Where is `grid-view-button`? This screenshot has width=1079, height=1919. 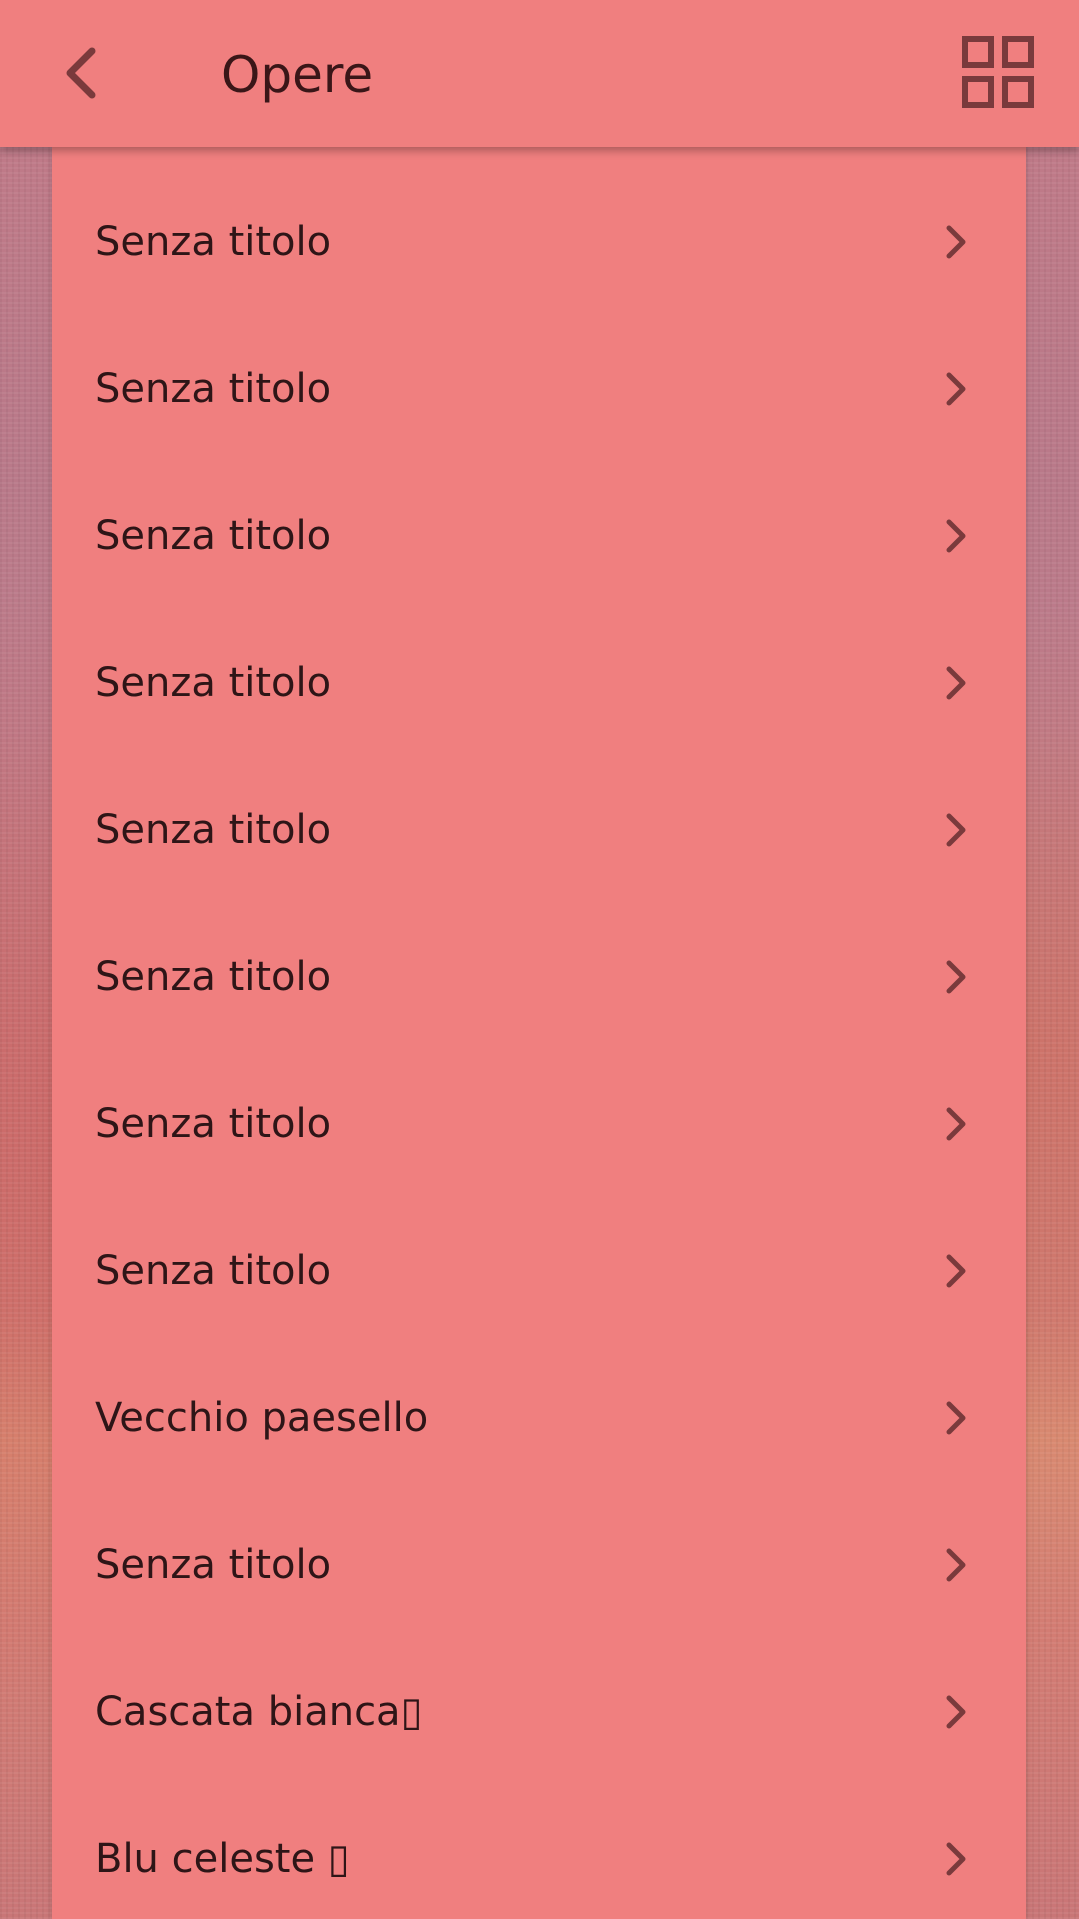 grid-view-button is located at coordinates (998, 72).